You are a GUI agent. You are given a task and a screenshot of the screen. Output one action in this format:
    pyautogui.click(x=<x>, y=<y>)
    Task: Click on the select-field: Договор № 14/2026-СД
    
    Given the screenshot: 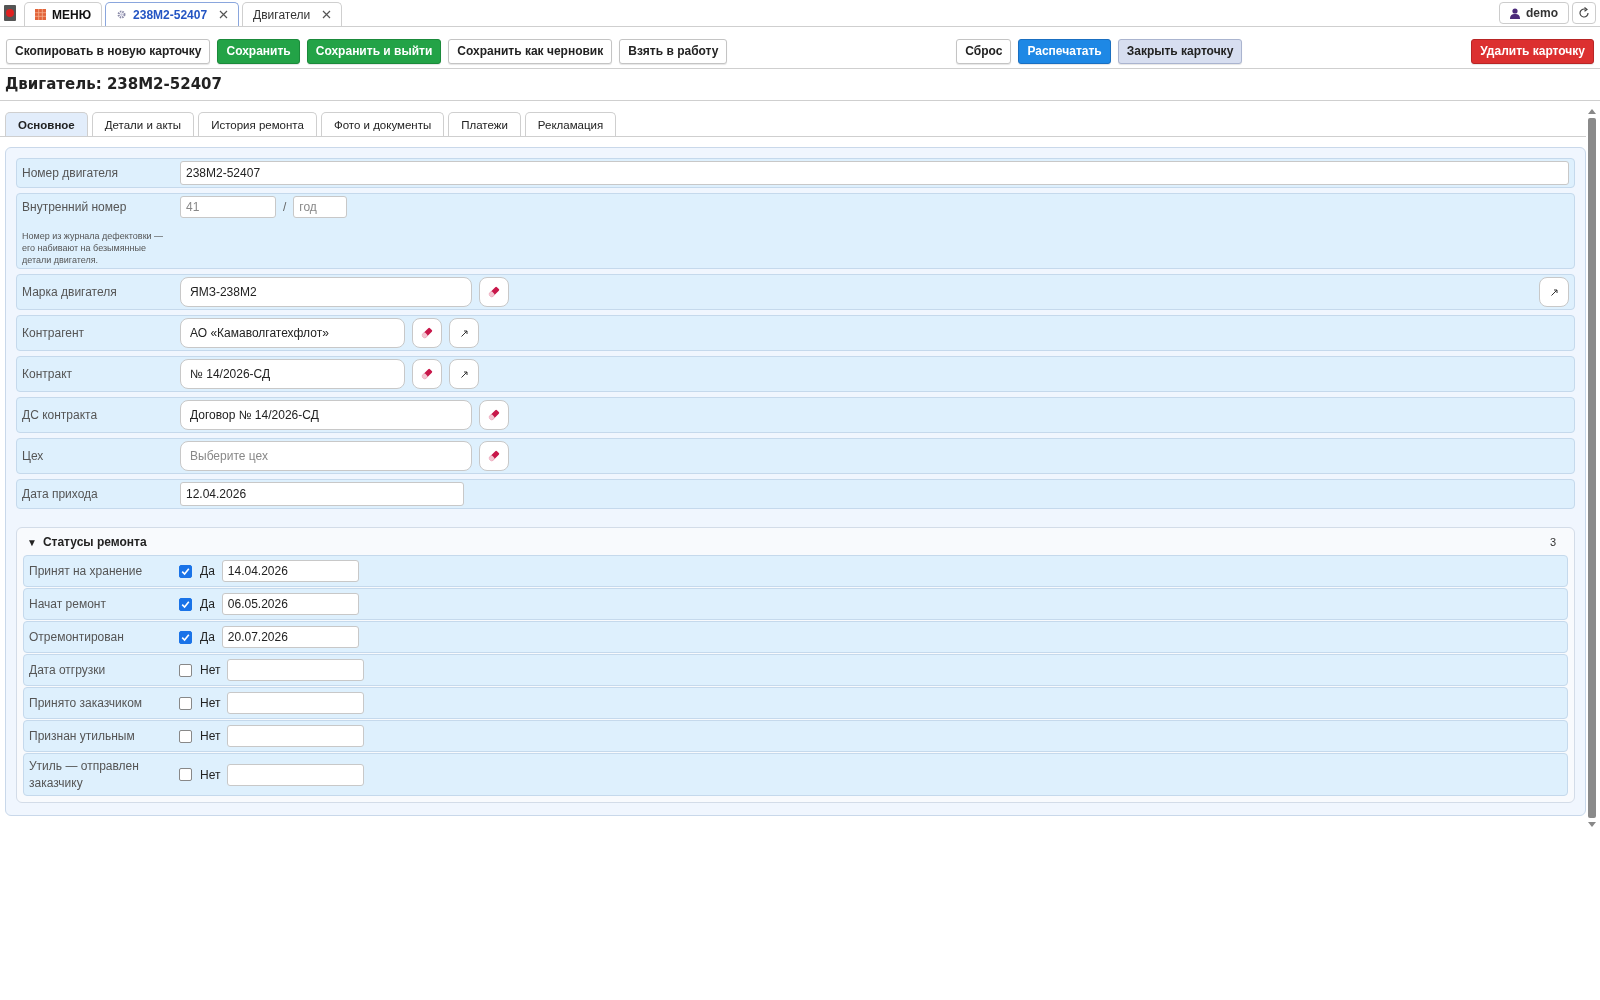 What is the action you would take?
    pyautogui.click(x=326, y=415)
    